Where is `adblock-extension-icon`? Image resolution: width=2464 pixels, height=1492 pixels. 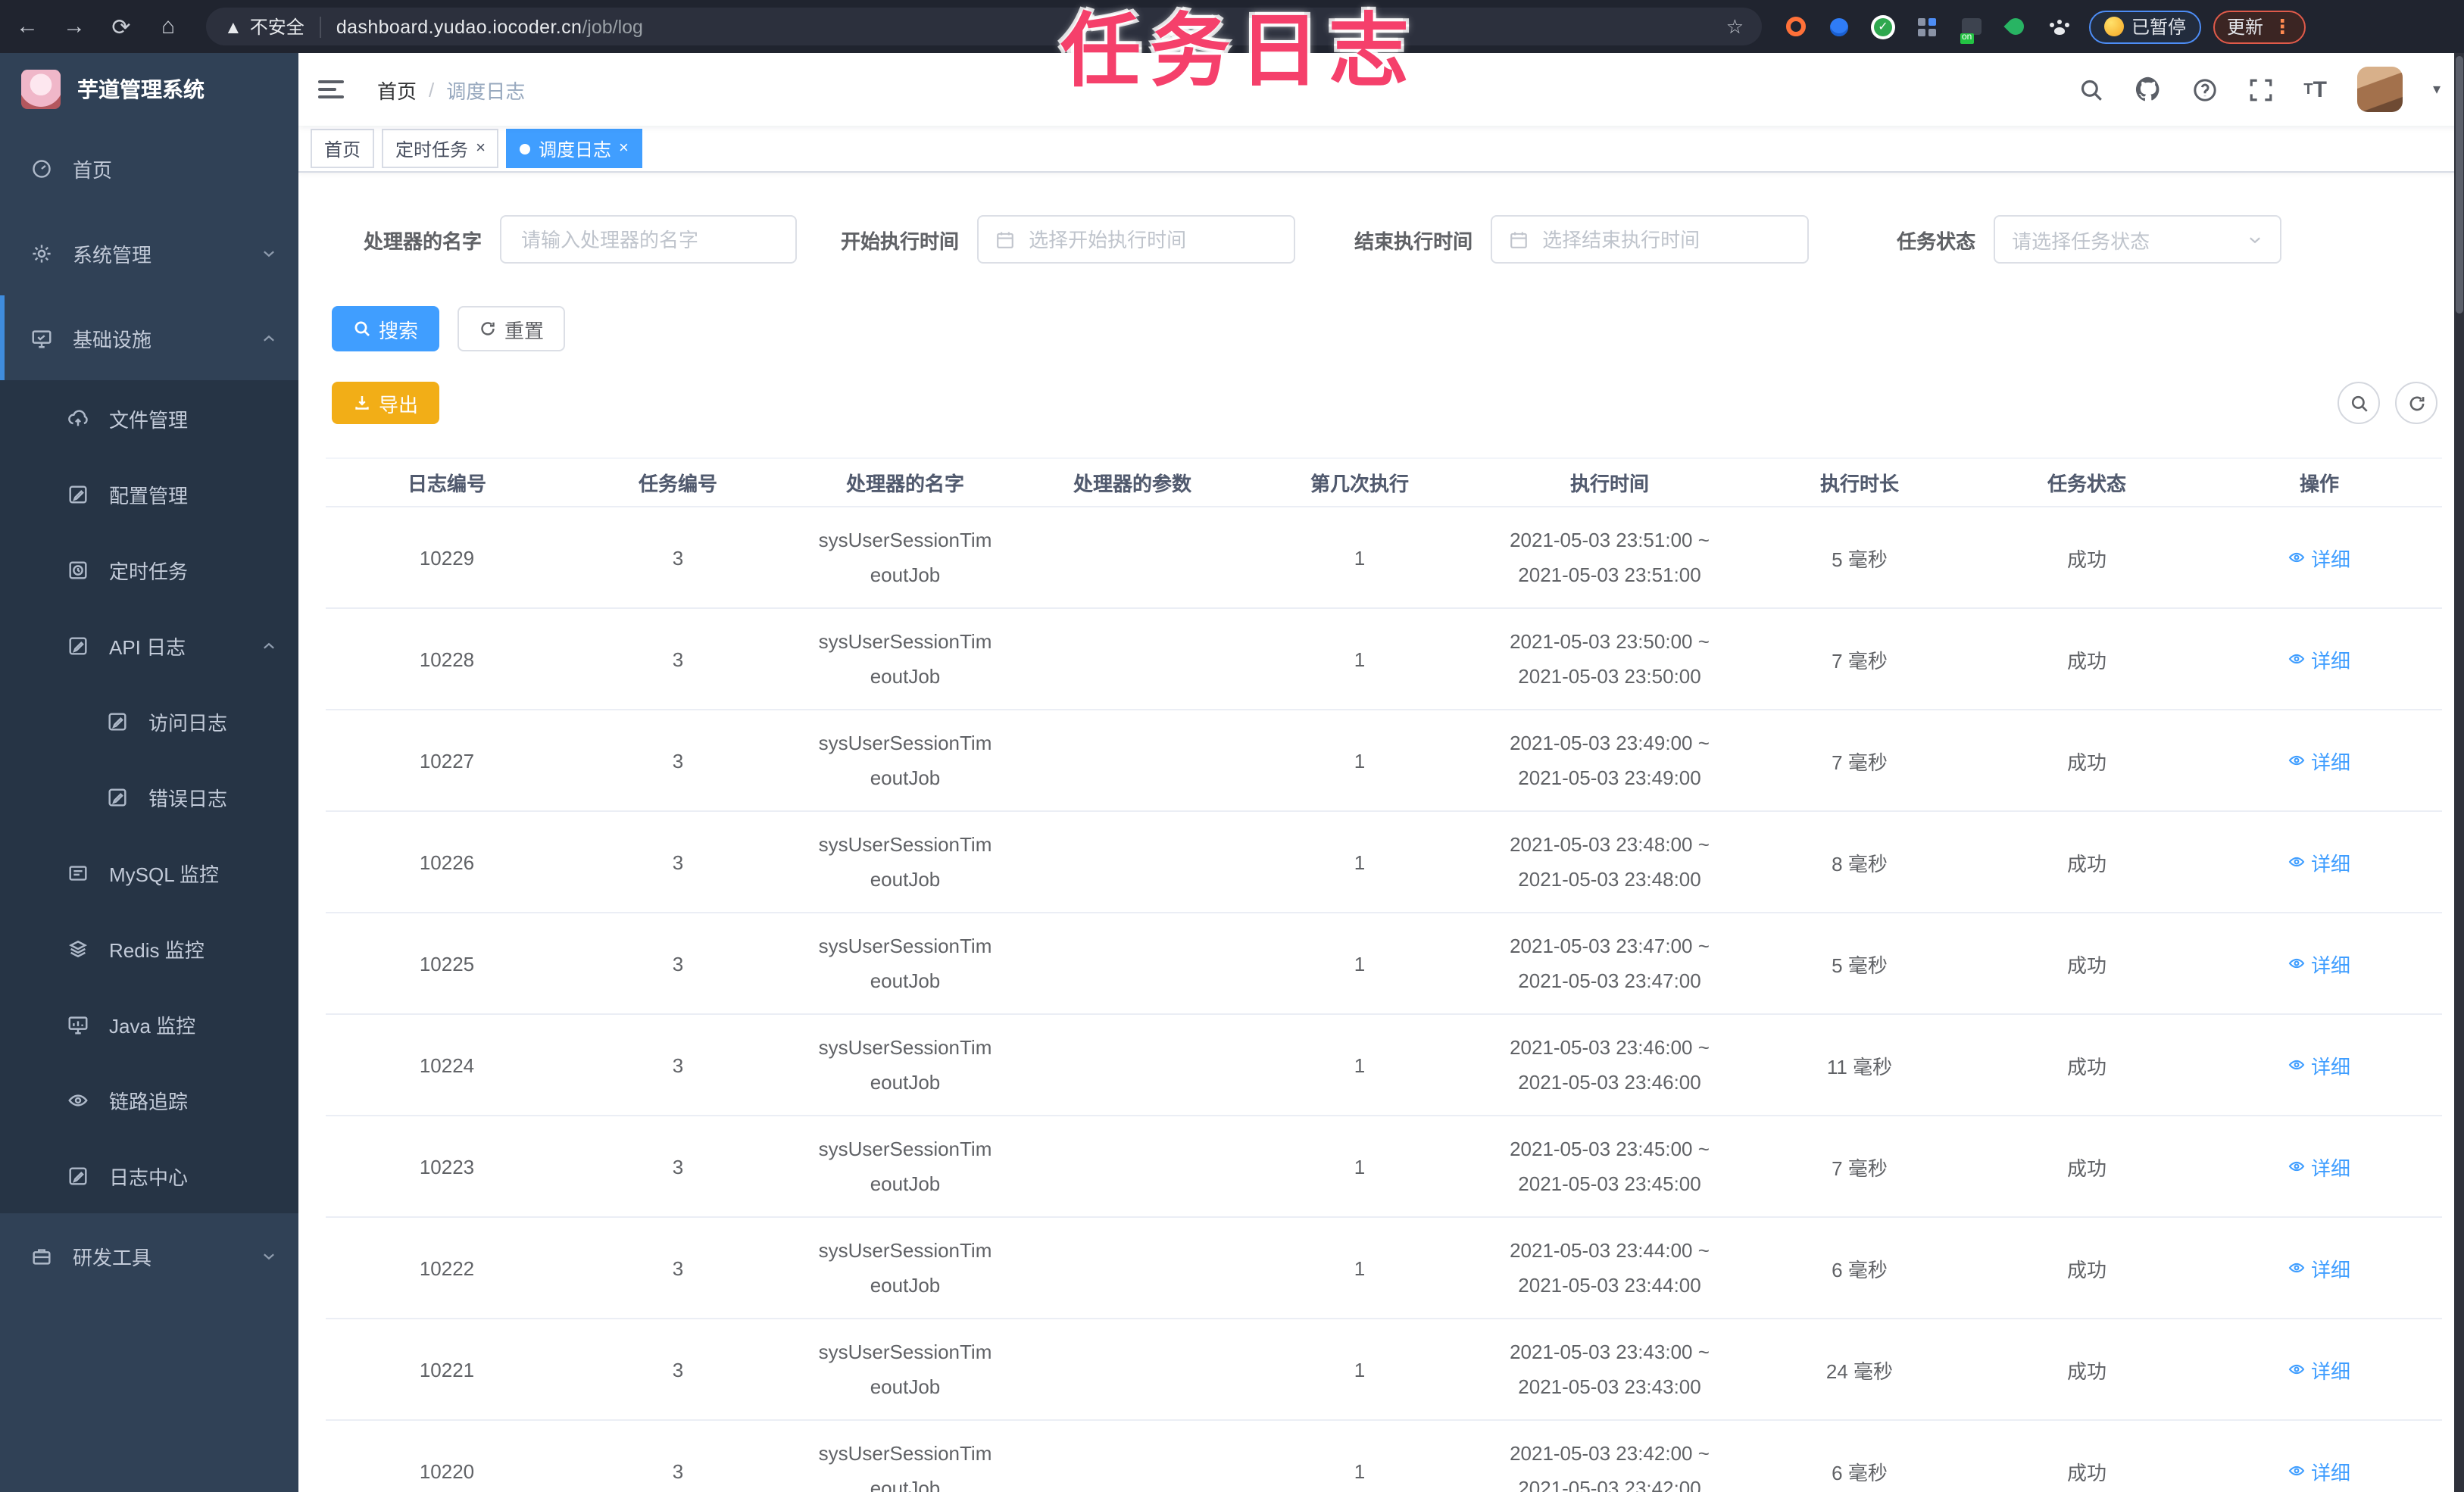
adblock-extension-icon is located at coordinates (1795, 27).